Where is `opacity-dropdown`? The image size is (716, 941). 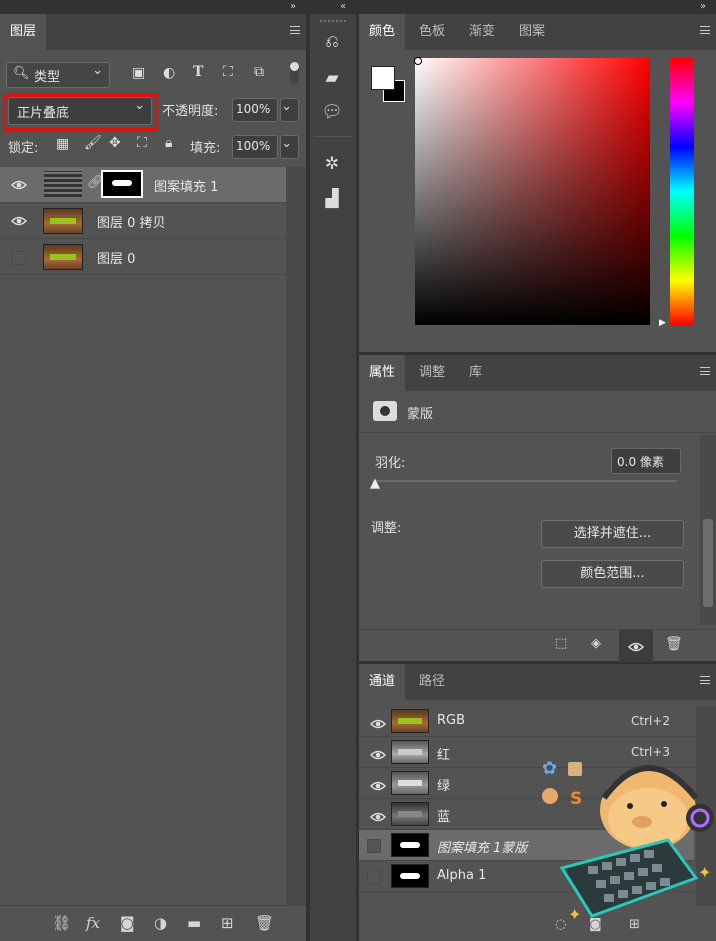 opacity-dropdown is located at coordinates (289, 110).